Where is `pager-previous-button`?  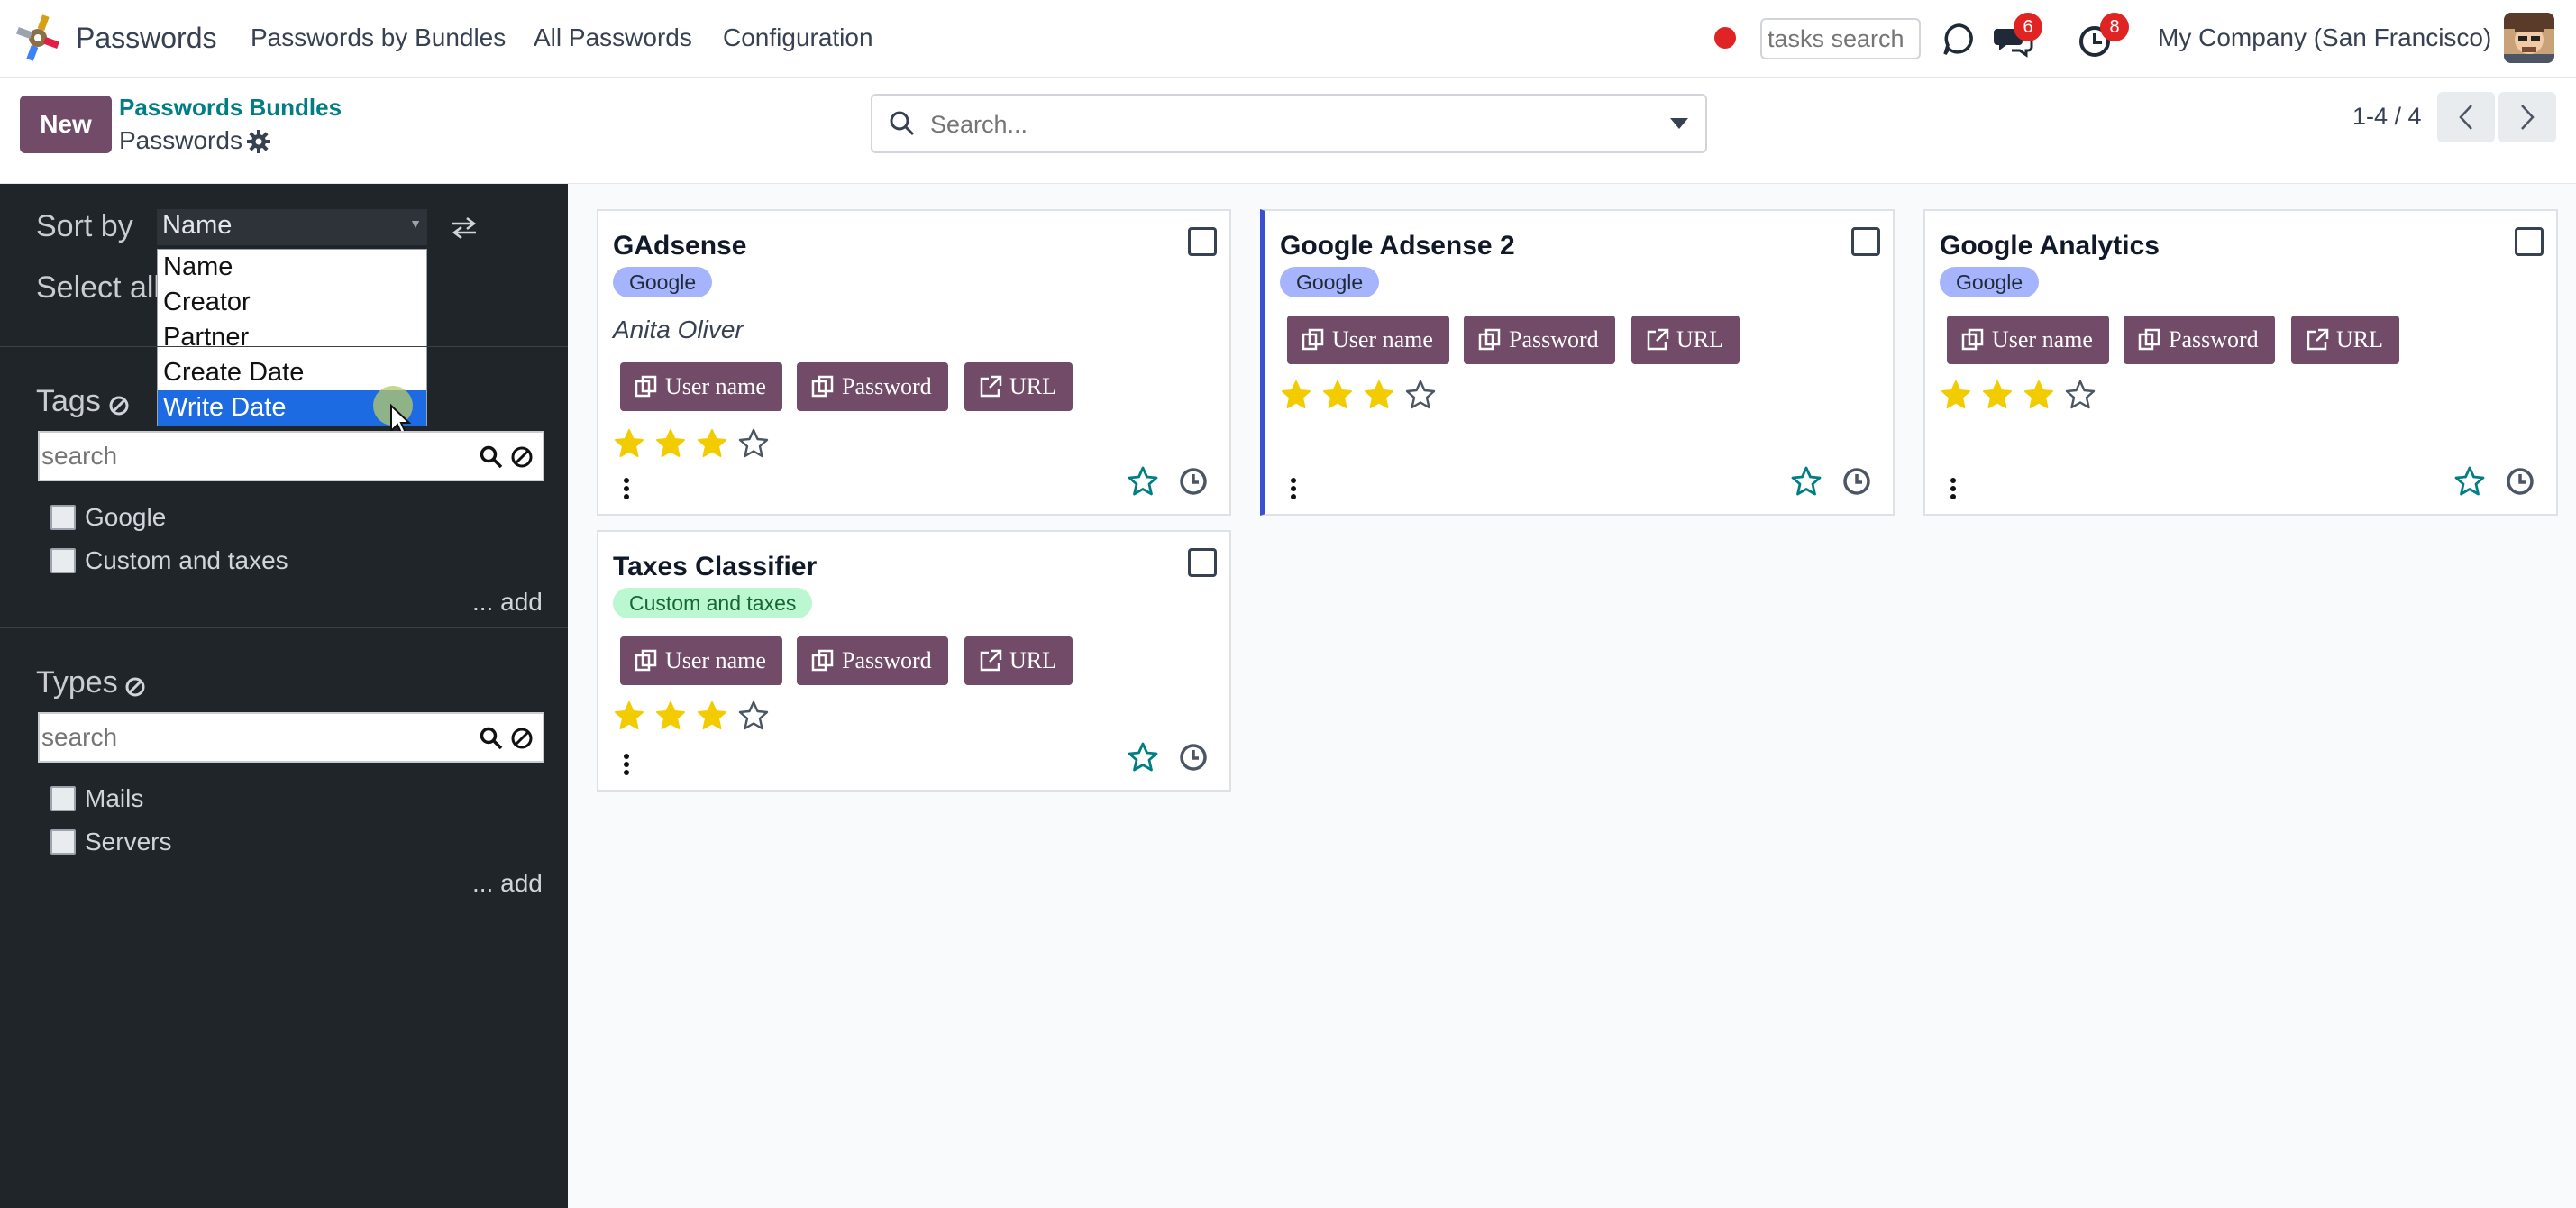 pager-previous-button is located at coordinates (2466, 117).